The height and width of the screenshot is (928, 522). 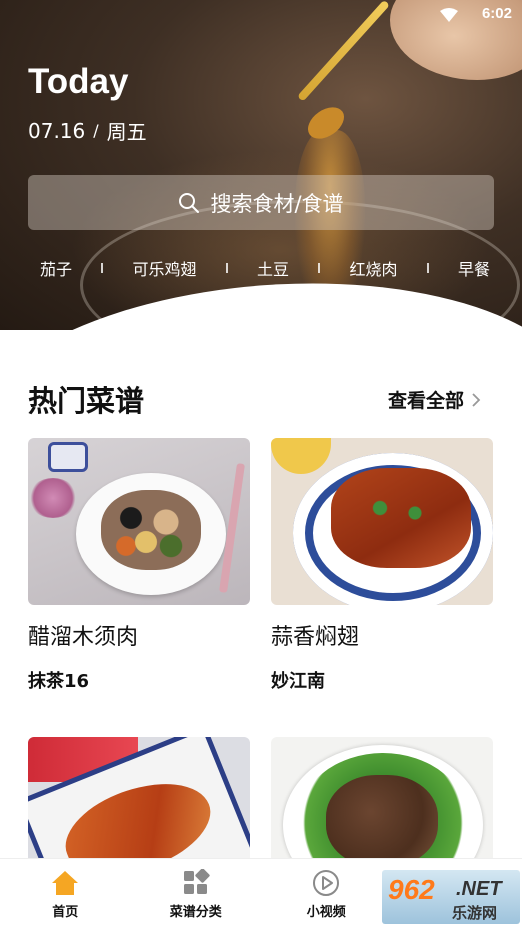 I want to click on nav-item-category: 菜谱分类, so click(x=196, y=893).